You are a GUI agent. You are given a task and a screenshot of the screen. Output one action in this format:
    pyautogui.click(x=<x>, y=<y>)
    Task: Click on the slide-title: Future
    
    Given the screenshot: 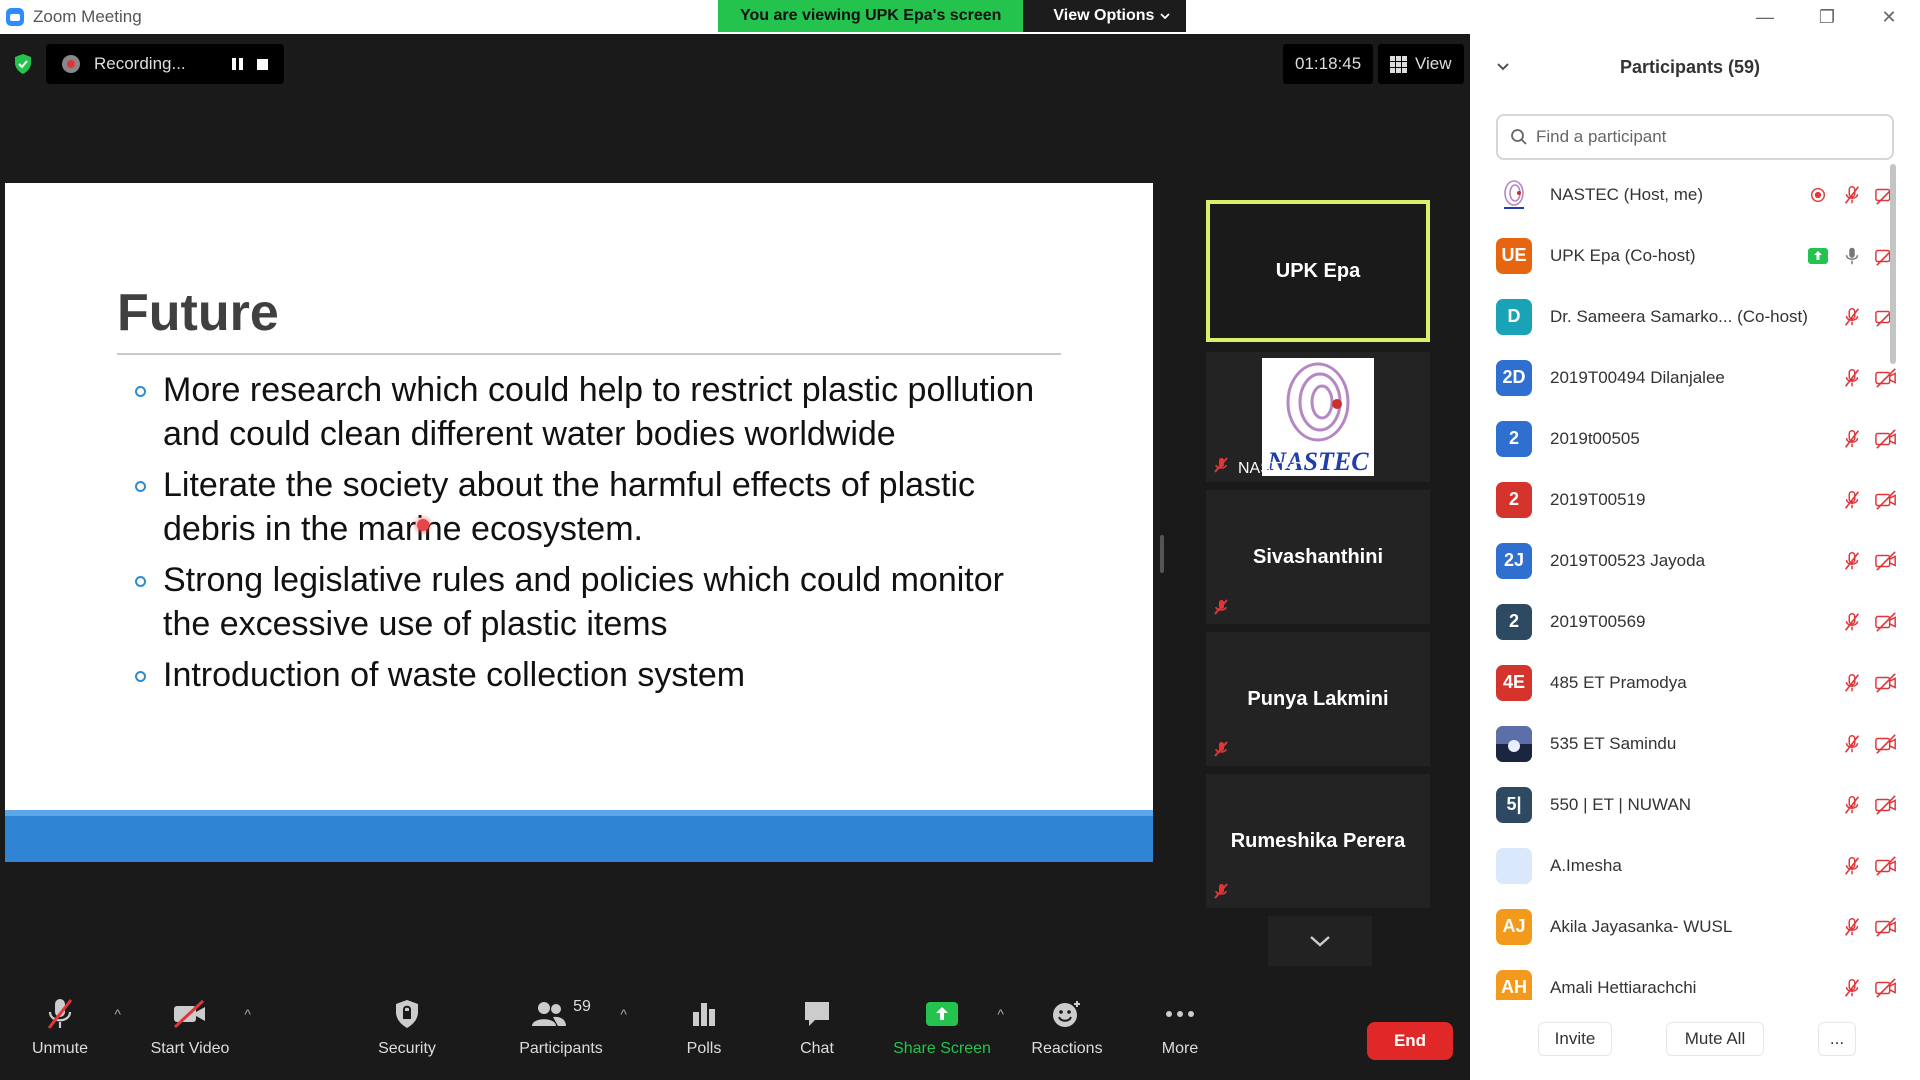 What is the action you would take?
    pyautogui.click(x=198, y=313)
    